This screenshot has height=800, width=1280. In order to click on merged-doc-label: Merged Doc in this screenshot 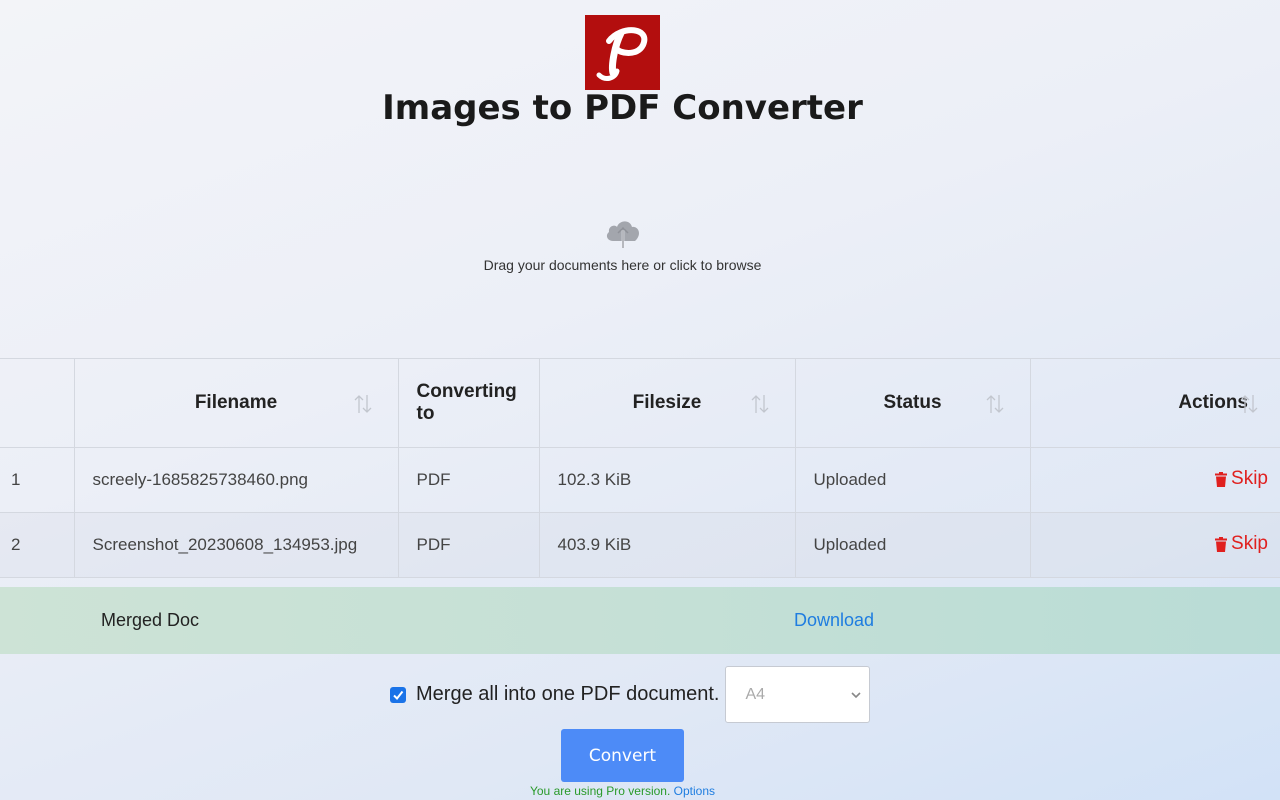, I will do `click(150, 620)`.